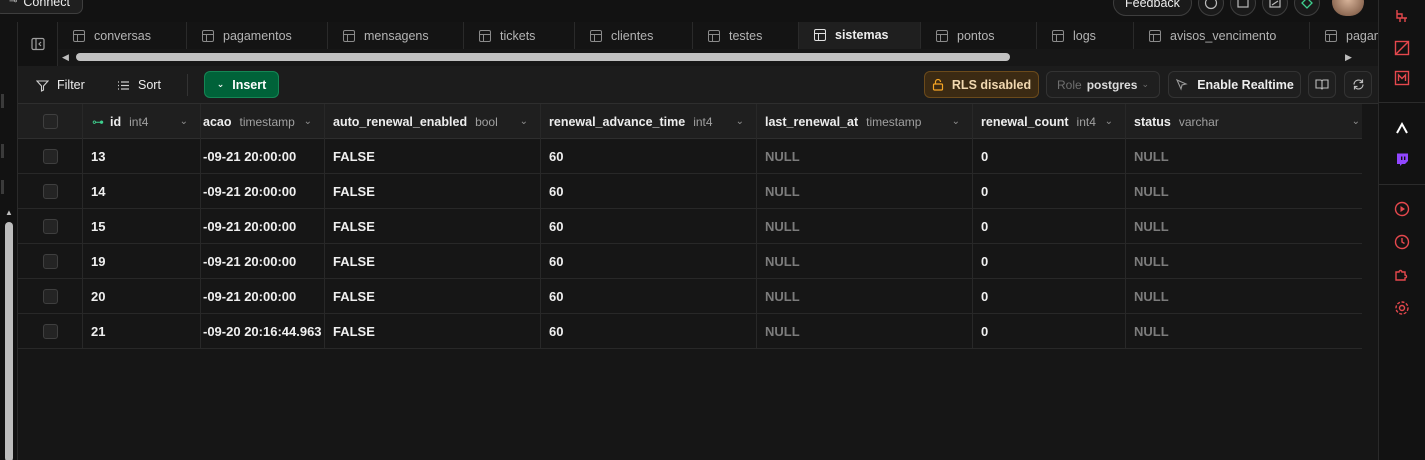 This screenshot has width=1425, height=460. What do you see at coordinates (142, 331) in the screenshot?
I see `cell-id: 21` at bounding box center [142, 331].